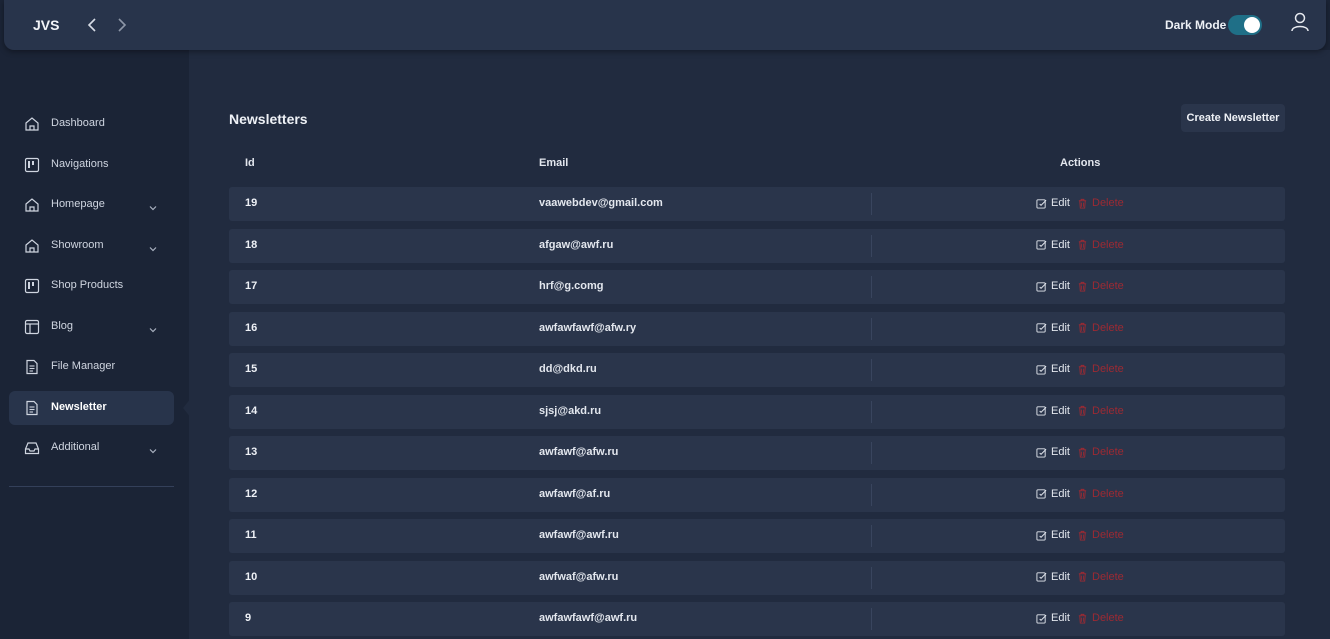 This screenshot has height=639, width=1330. Describe the element at coordinates (665, 25) in the screenshot. I see `top-bar: JVS Dark Mode` at that location.